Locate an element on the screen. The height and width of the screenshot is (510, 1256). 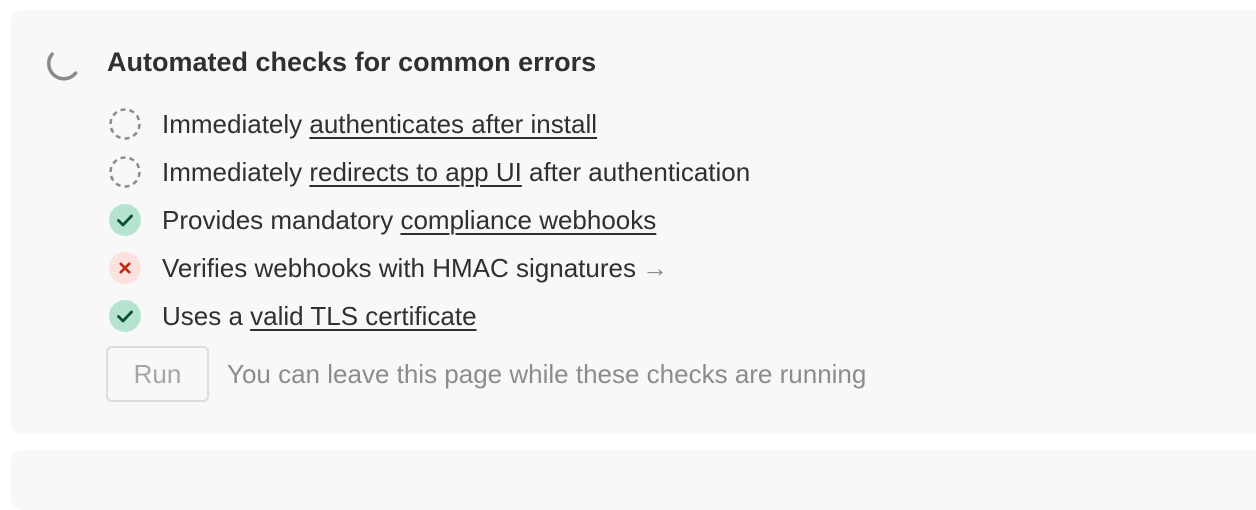
hmac-check-label: Verifies webhooks with HMAC signatures is located at coordinates (399, 268).